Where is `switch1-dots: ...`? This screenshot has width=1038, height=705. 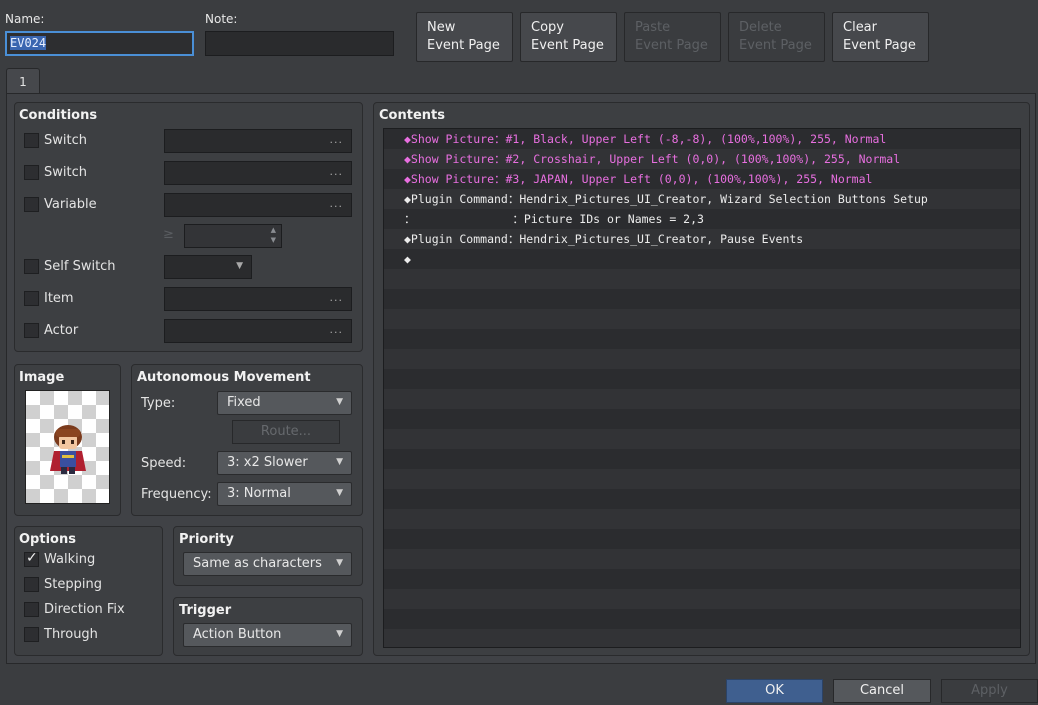
switch1-dots: ... is located at coordinates (336, 139).